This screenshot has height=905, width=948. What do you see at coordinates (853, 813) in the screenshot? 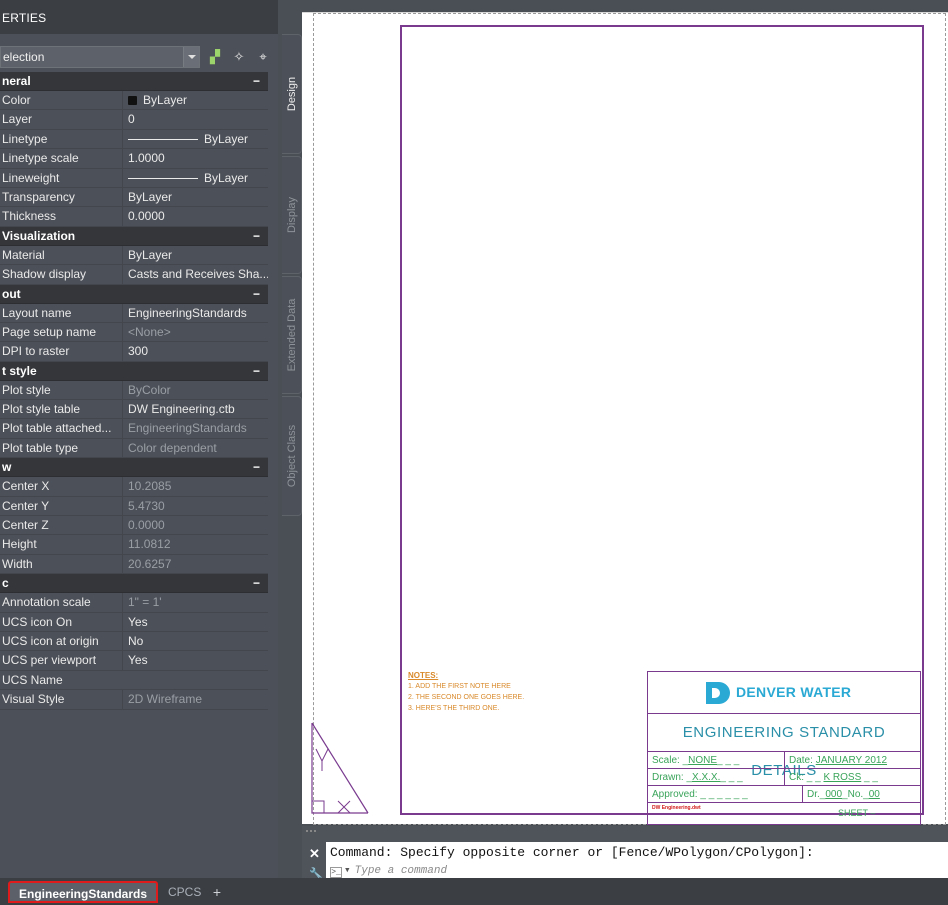
I see `sheet-label: SHEET` at bounding box center [853, 813].